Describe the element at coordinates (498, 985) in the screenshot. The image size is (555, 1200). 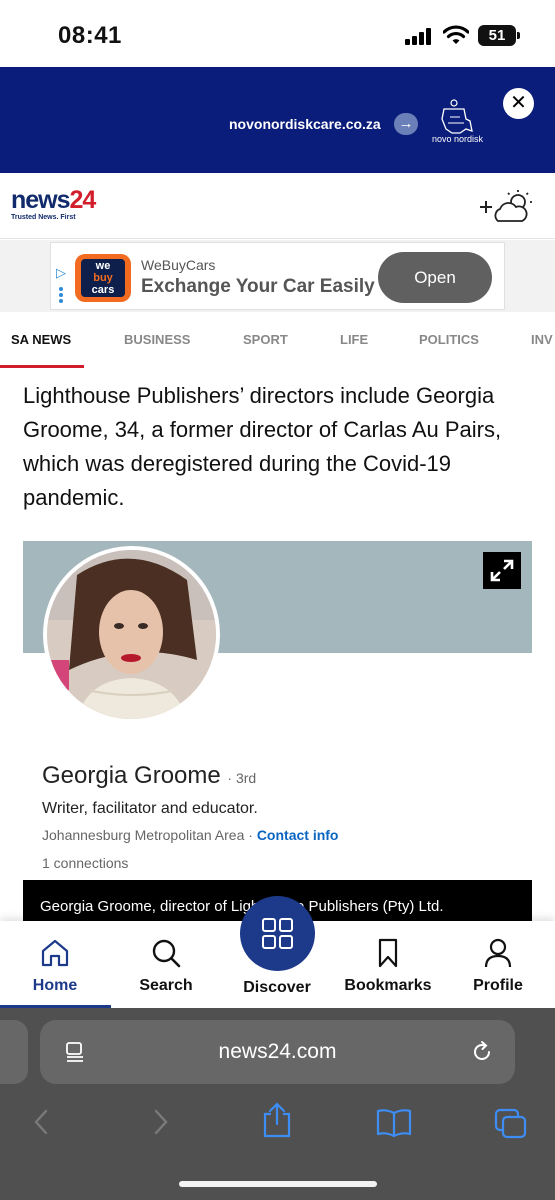
I see `nav-profile-label: Profile` at that location.